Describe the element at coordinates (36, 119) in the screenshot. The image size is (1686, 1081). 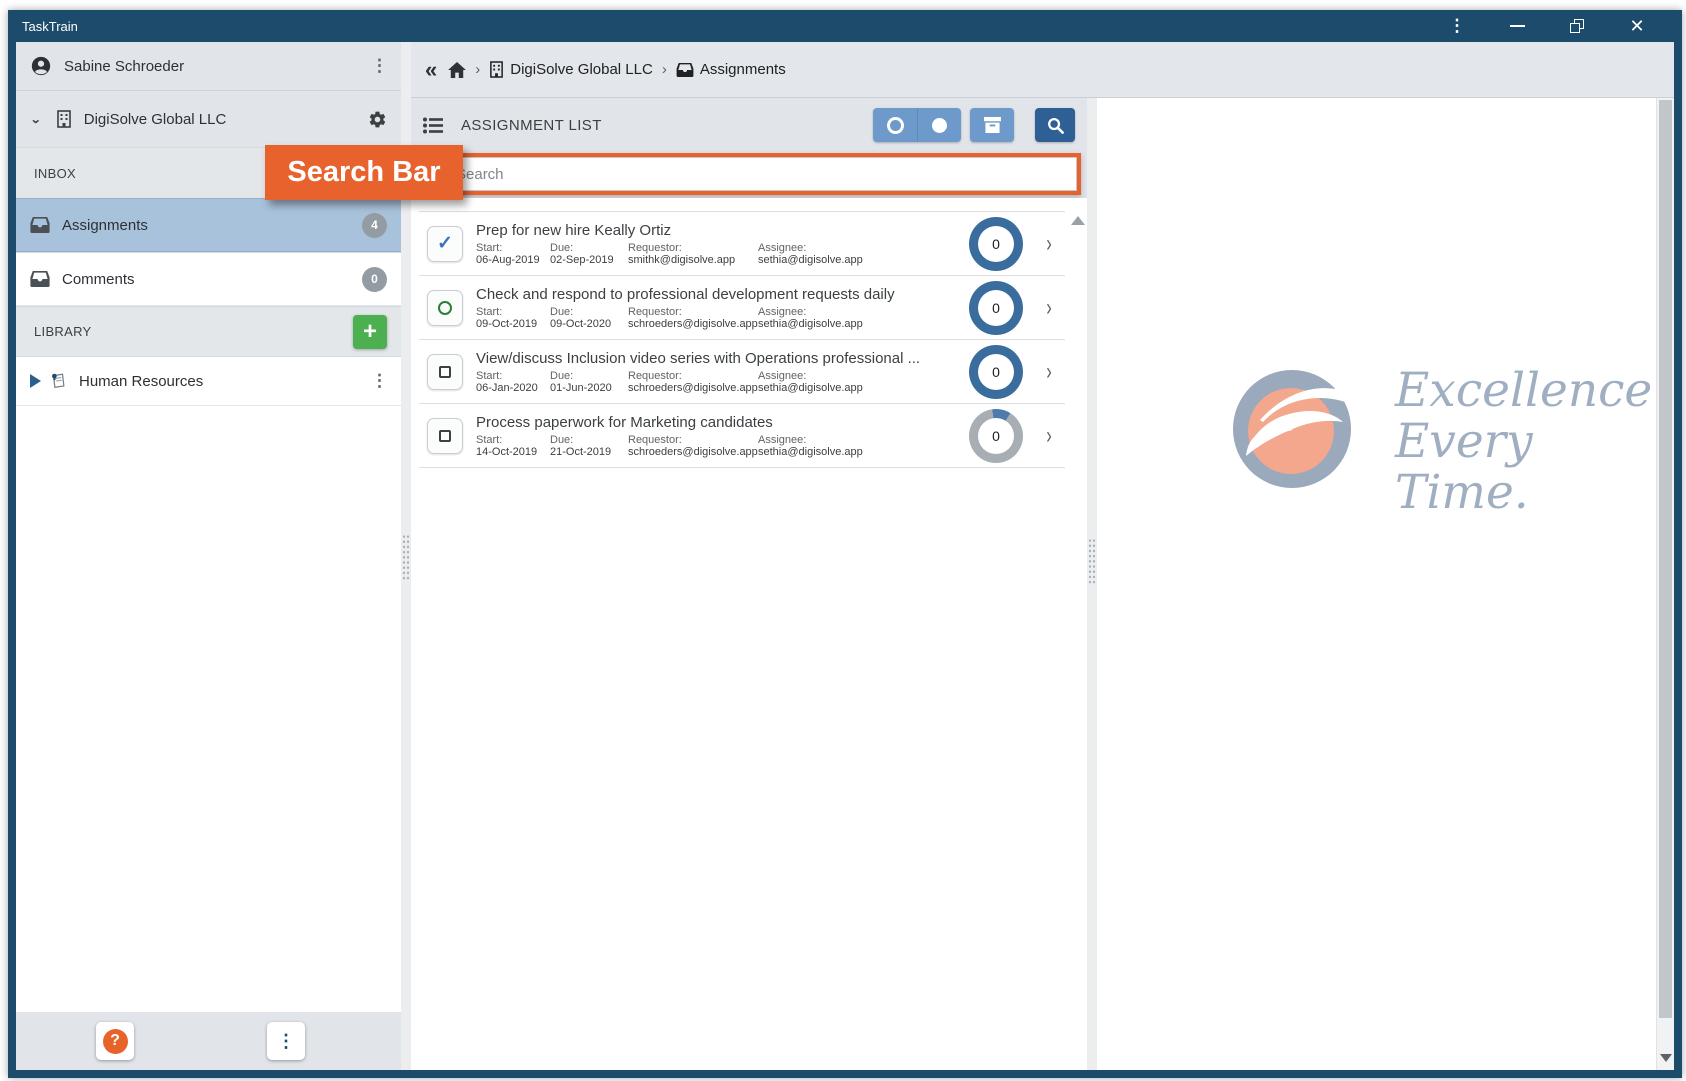
I see `chevron-down-icon: ⌄` at that location.